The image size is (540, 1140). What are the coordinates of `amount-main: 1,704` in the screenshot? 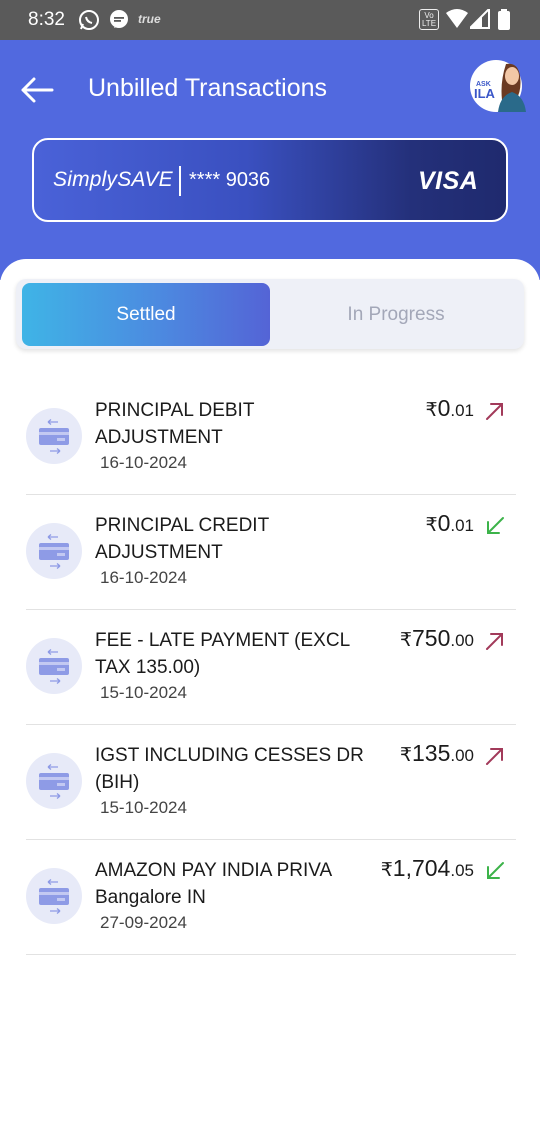 It's located at (421, 868).